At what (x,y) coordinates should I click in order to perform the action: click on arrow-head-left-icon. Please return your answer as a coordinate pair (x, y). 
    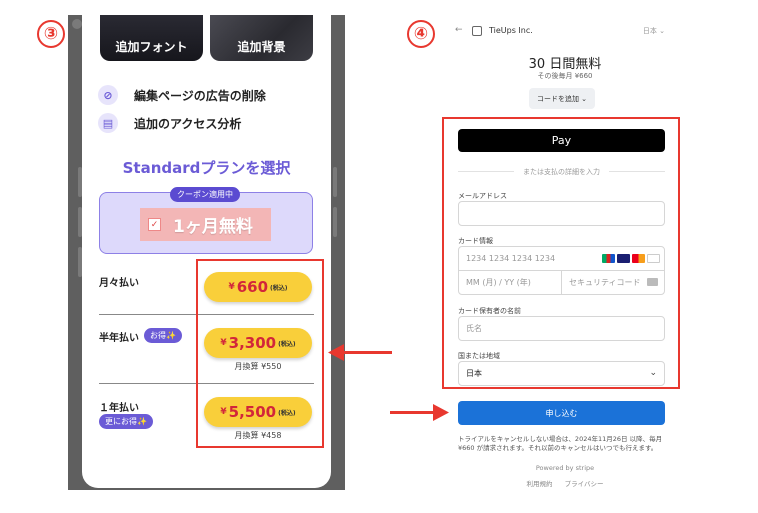
    Looking at the image, I should click on (336, 352).